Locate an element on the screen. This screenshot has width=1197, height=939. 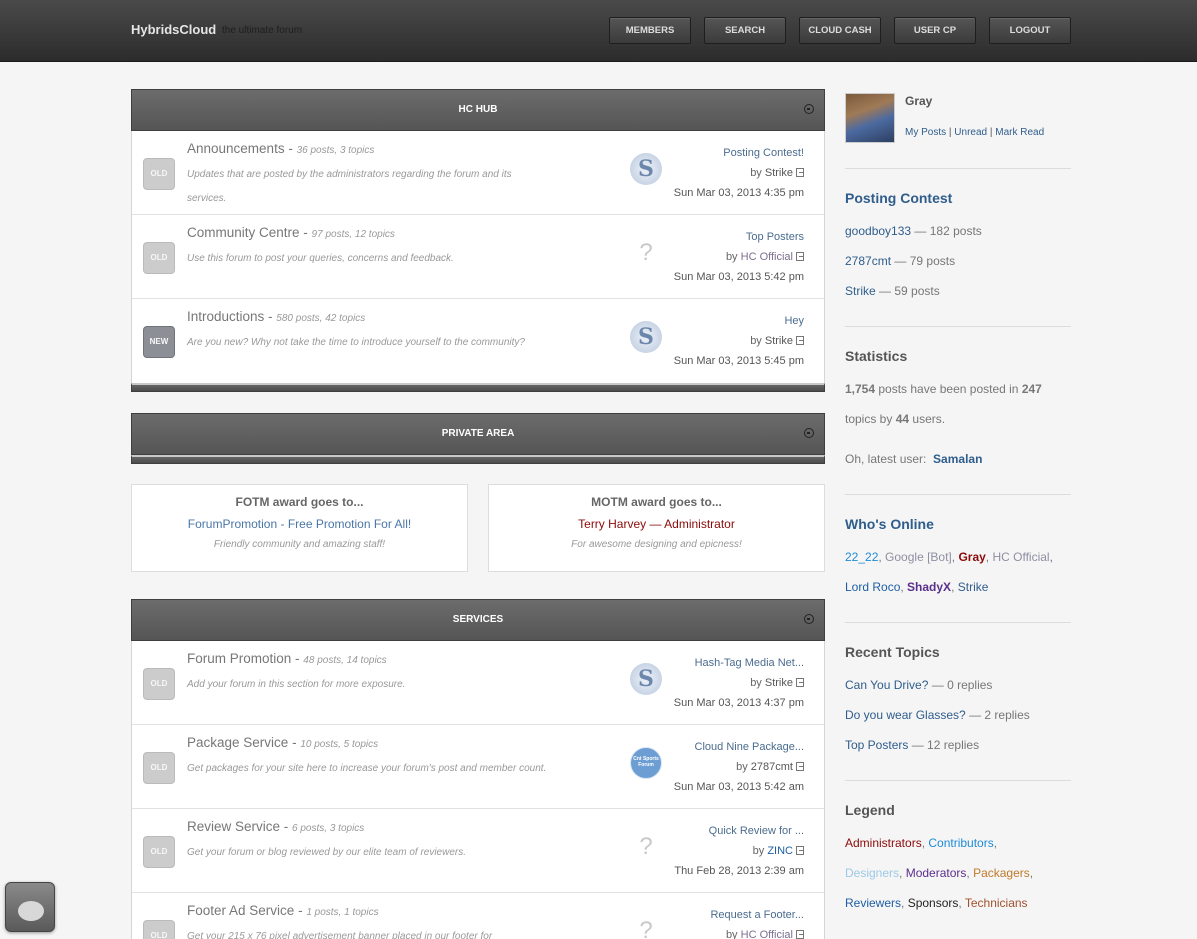
last-poster-avatar: Cnt Sports Forum is located at coordinates (646, 763).